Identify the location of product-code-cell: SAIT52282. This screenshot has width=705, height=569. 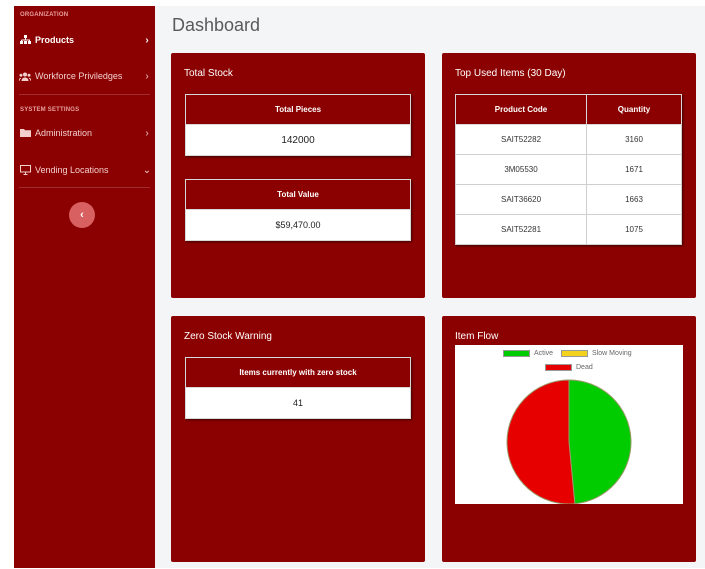
(521, 139).